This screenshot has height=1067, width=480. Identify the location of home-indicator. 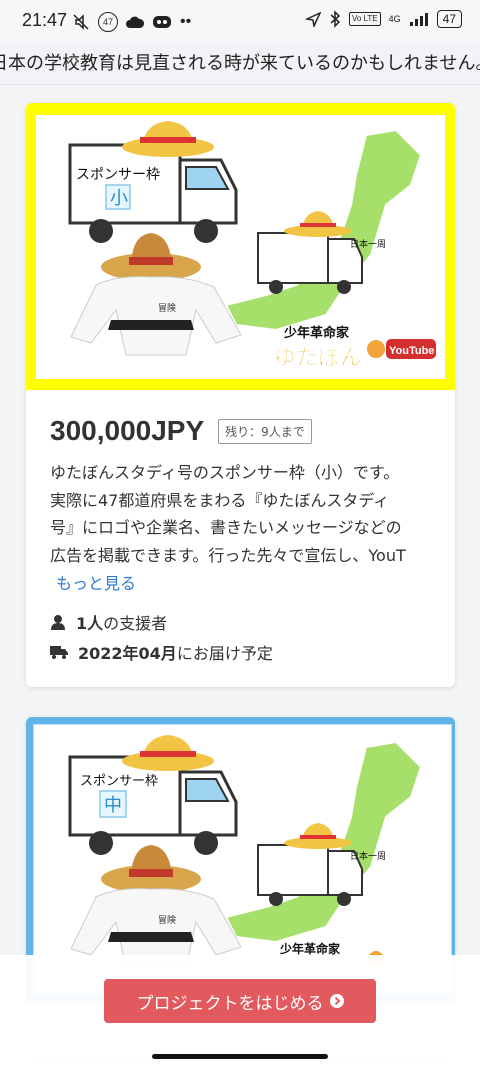
(240, 1056).